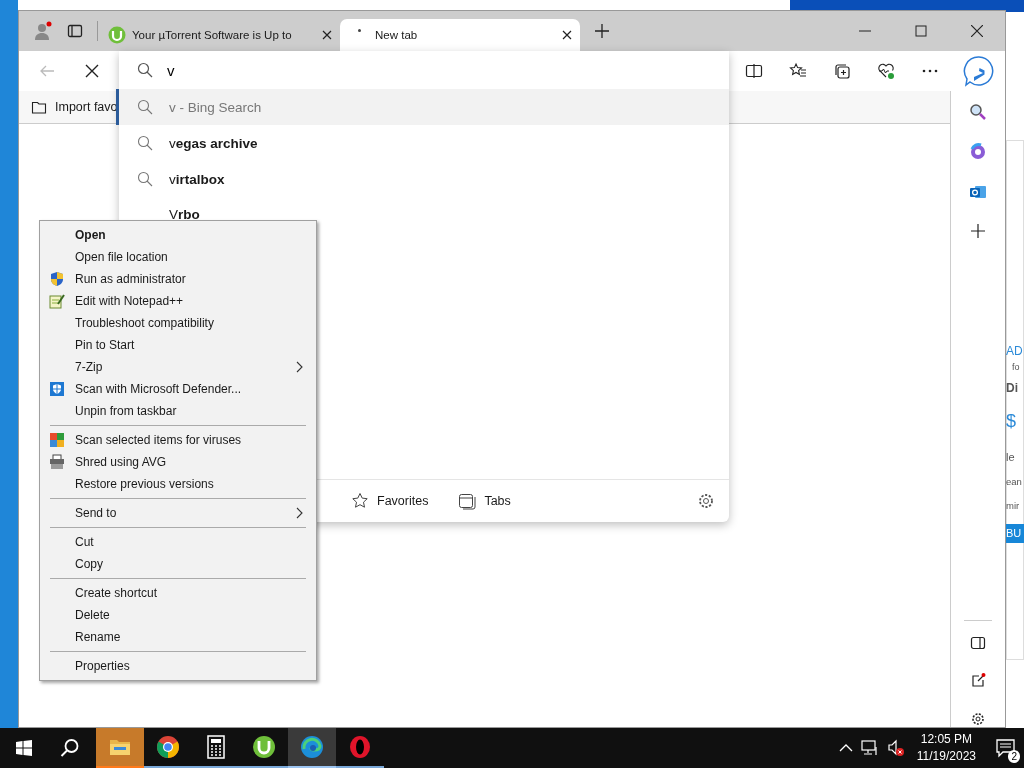 This screenshot has height=768, width=1024. Describe the element at coordinates (178, 637) in the screenshot. I see `menu-item: Rename` at that location.